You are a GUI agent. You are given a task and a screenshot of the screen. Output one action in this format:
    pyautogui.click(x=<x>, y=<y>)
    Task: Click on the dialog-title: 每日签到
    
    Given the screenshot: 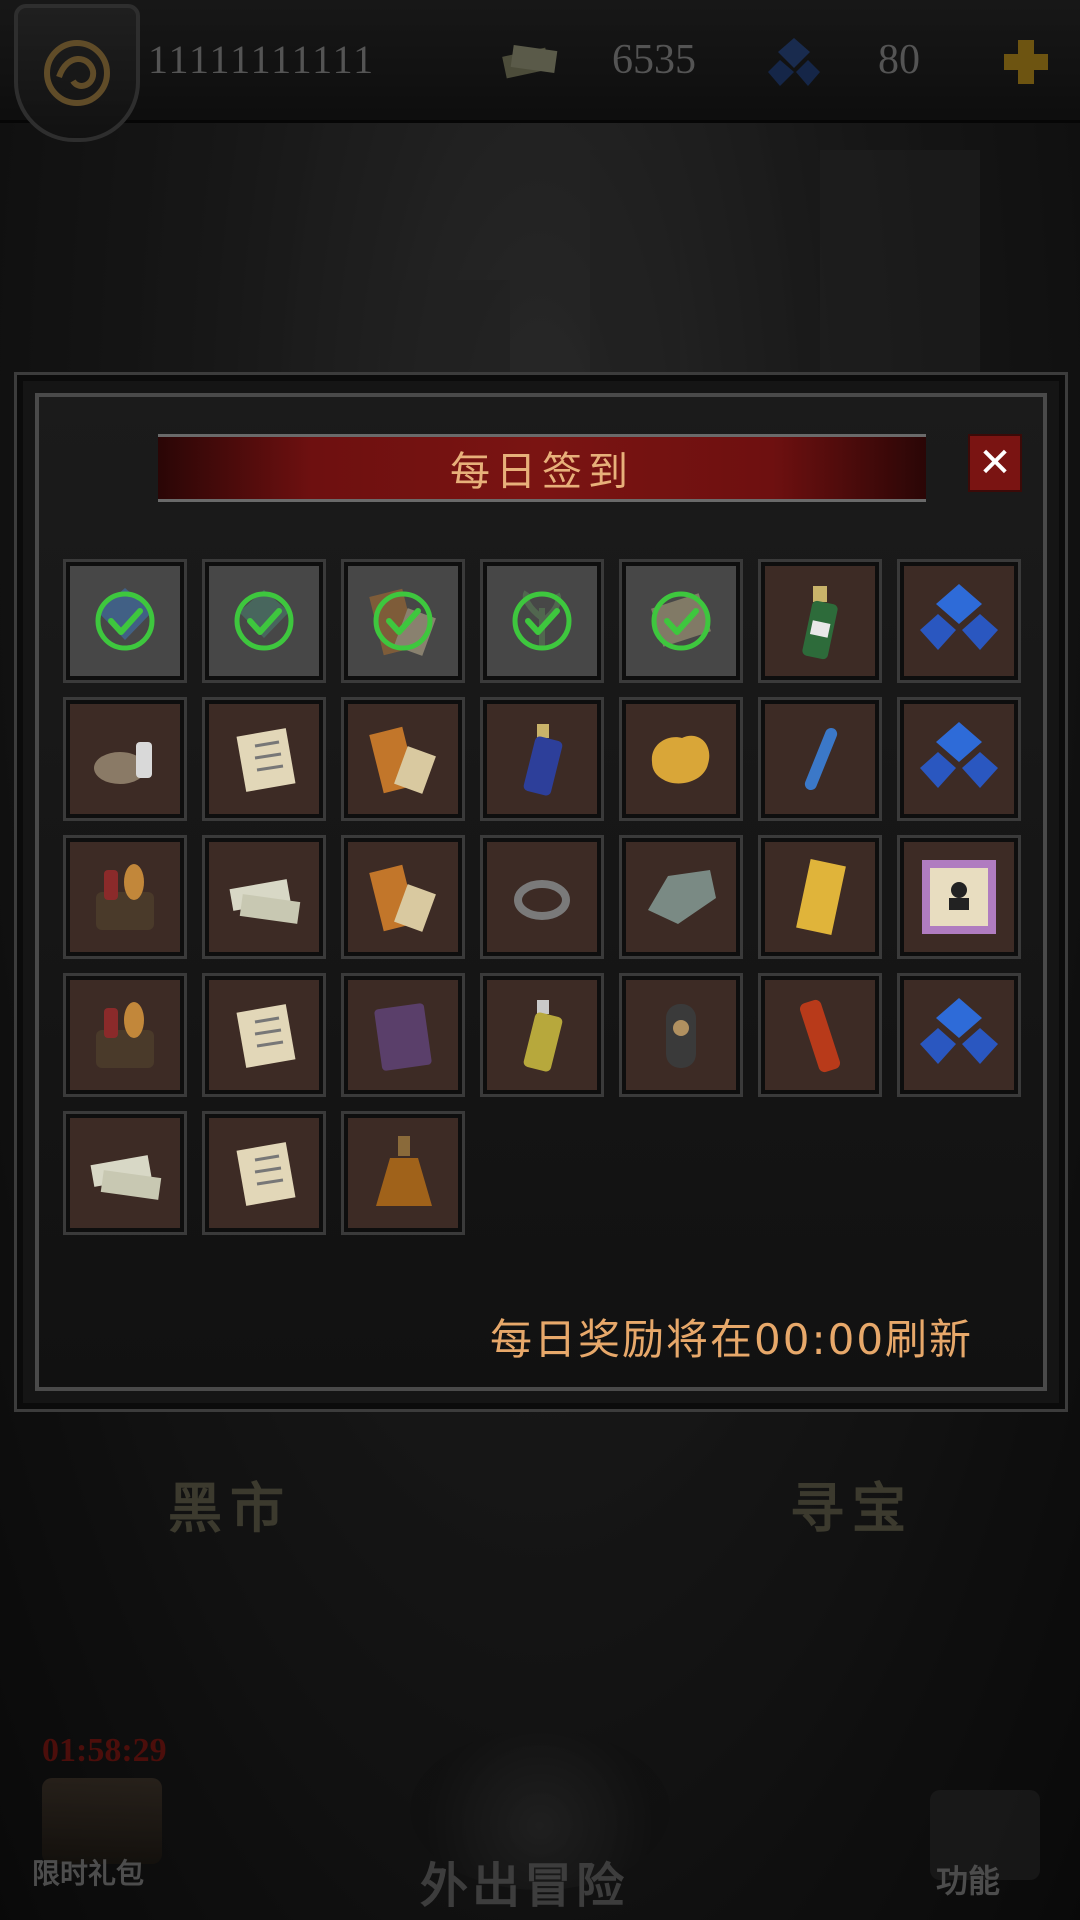 What is the action you would take?
    pyautogui.click(x=542, y=472)
    